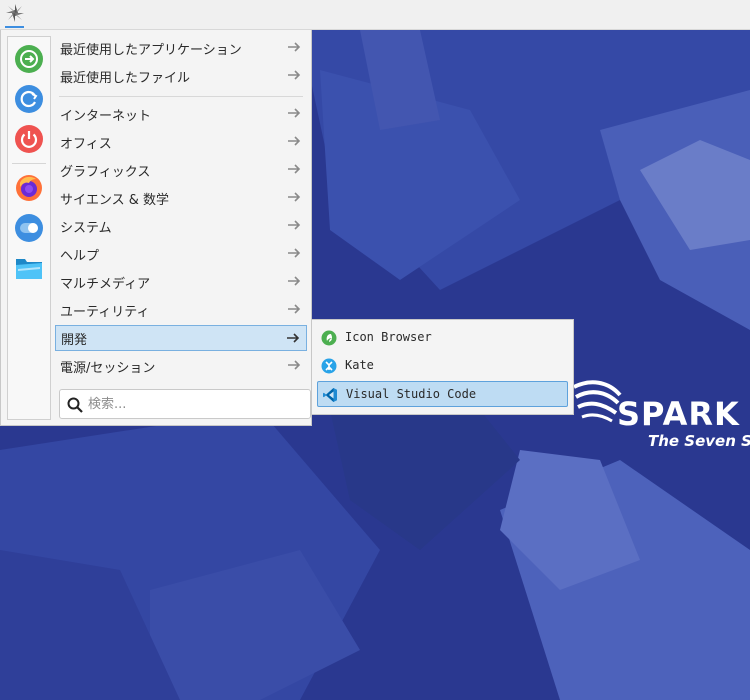  What do you see at coordinates (195, 404) in the screenshot?
I see `search-input` at bounding box center [195, 404].